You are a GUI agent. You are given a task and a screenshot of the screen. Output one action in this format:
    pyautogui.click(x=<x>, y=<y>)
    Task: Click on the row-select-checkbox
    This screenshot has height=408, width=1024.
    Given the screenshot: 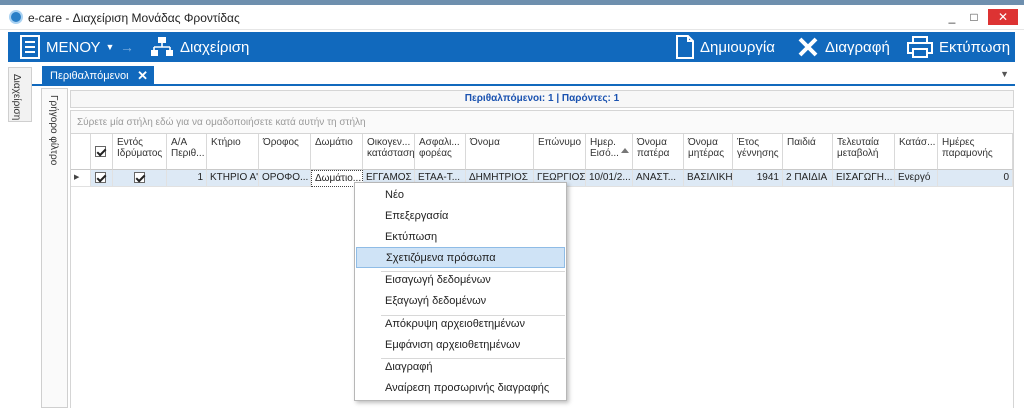 What is the action you would take?
    pyautogui.click(x=102, y=178)
    